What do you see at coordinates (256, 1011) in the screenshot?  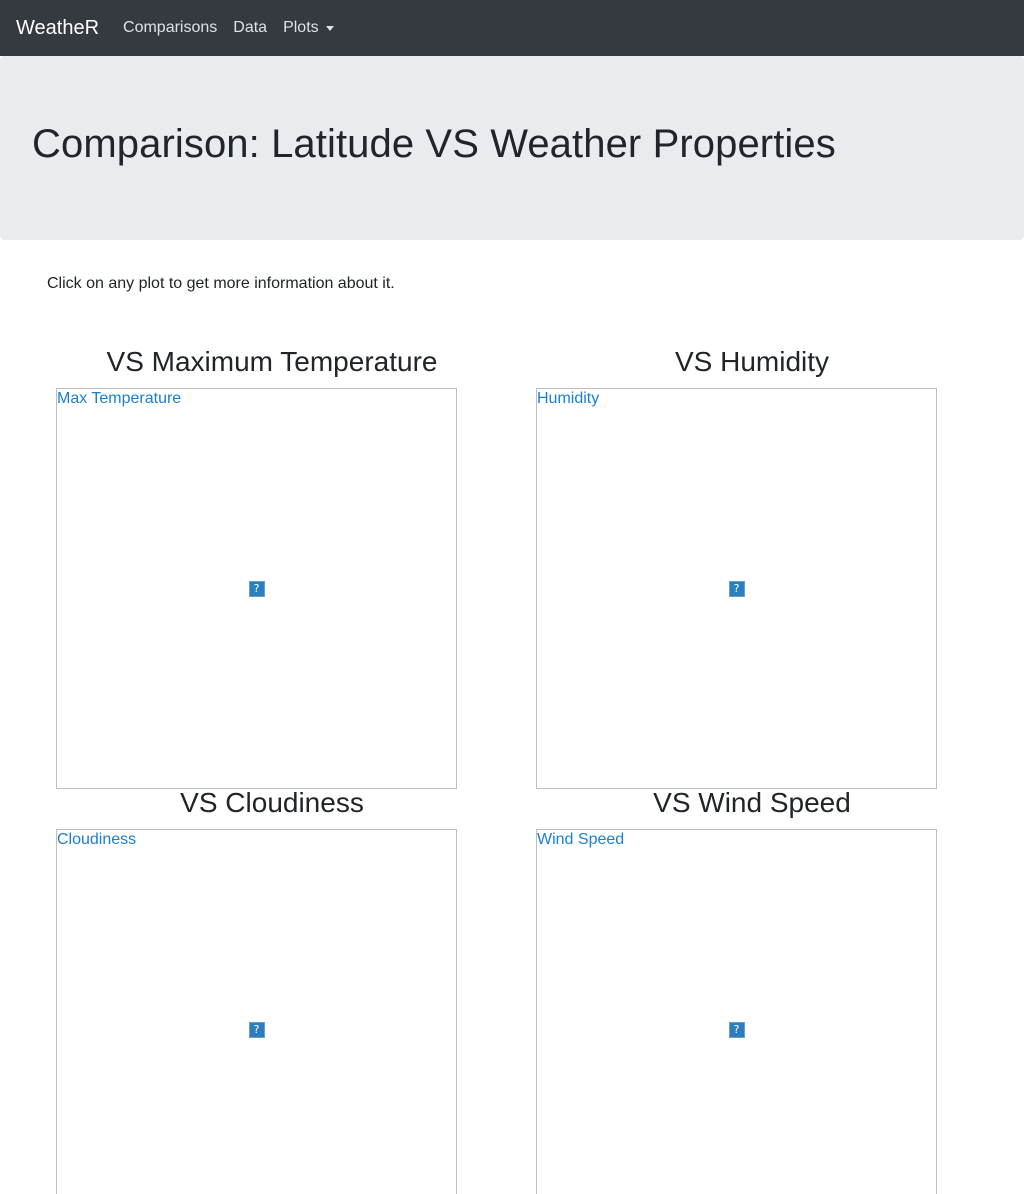 I see `plot-image-cloudiness: Cloudiness ?` at bounding box center [256, 1011].